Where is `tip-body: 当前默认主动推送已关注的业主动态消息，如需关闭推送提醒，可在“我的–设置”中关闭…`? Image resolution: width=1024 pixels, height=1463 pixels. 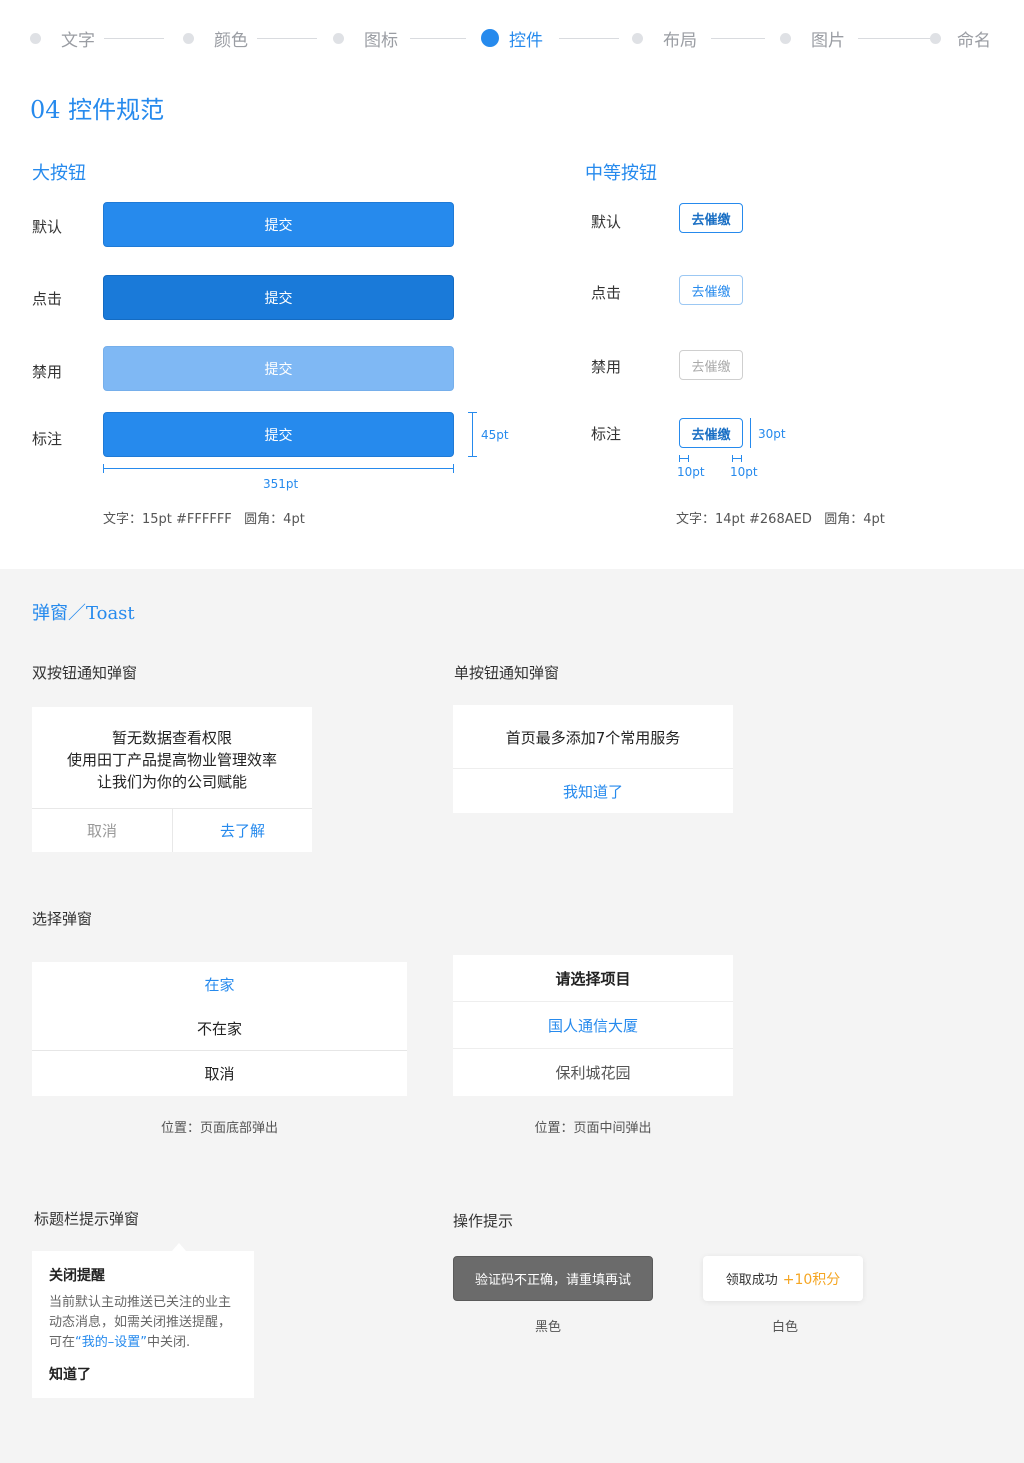
tip-body: 当前默认主动推送已关注的业主动态消息，如需关闭推送提醒，可在“我的–设置”中关闭… is located at coordinates (144, 1323).